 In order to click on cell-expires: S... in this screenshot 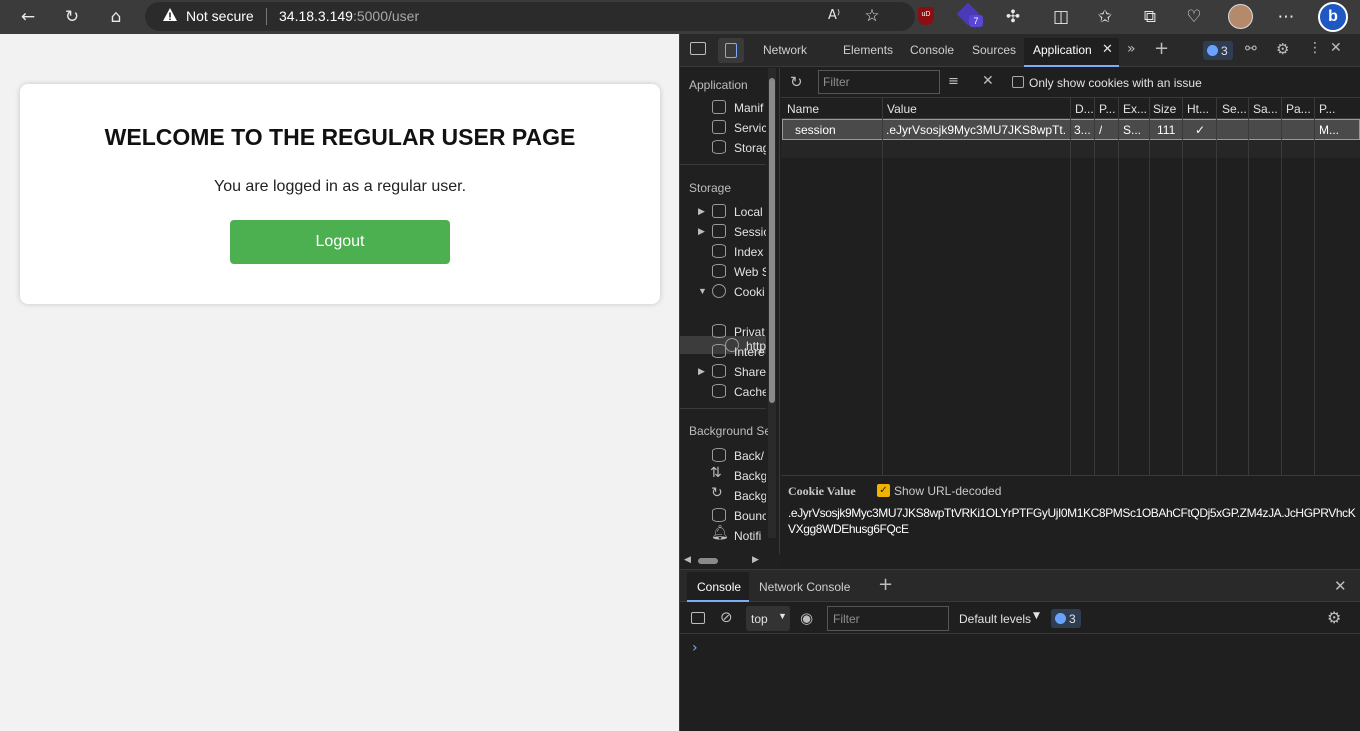, I will do `click(1132, 130)`.